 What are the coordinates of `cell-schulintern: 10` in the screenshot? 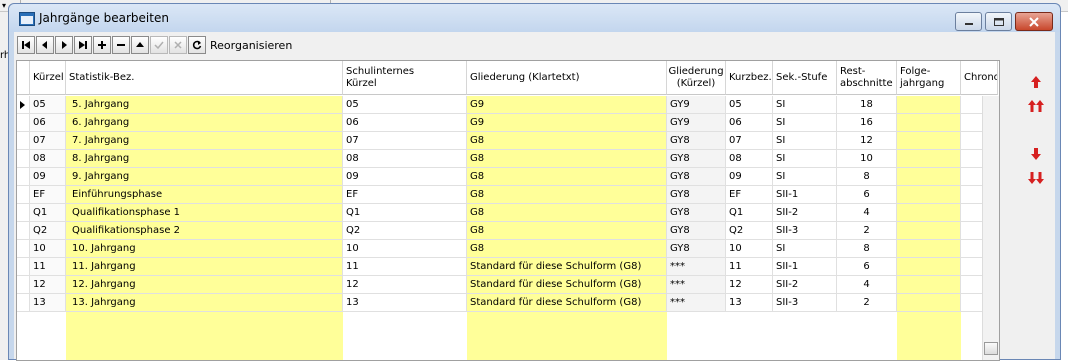 It's located at (405, 249).